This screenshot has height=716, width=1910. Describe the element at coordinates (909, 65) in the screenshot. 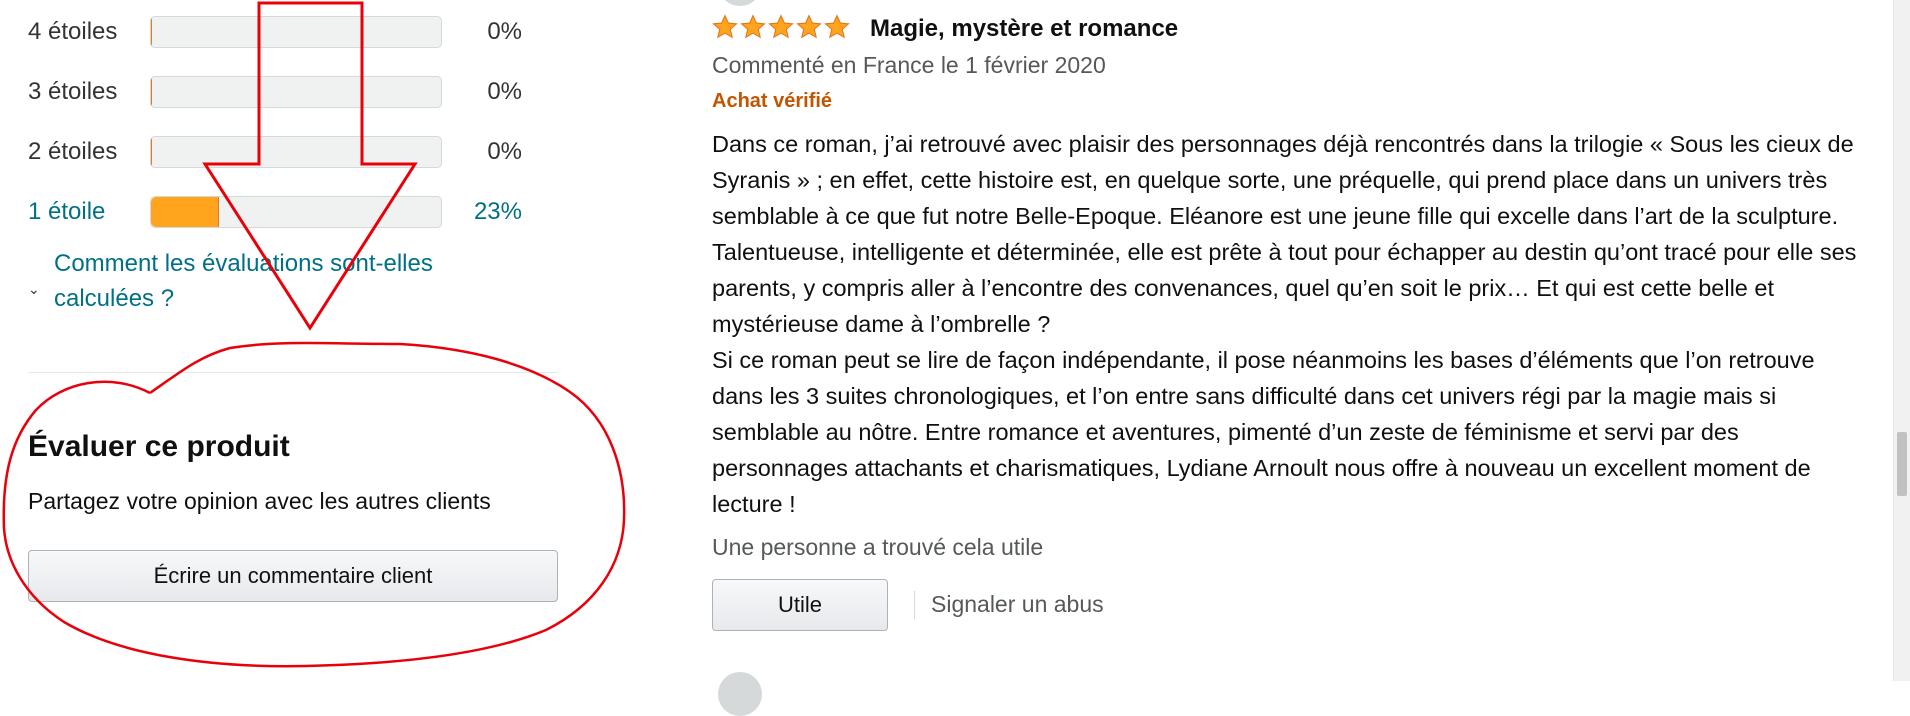

I see `review-date: Commenté en France le 1 février 2020` at that location.